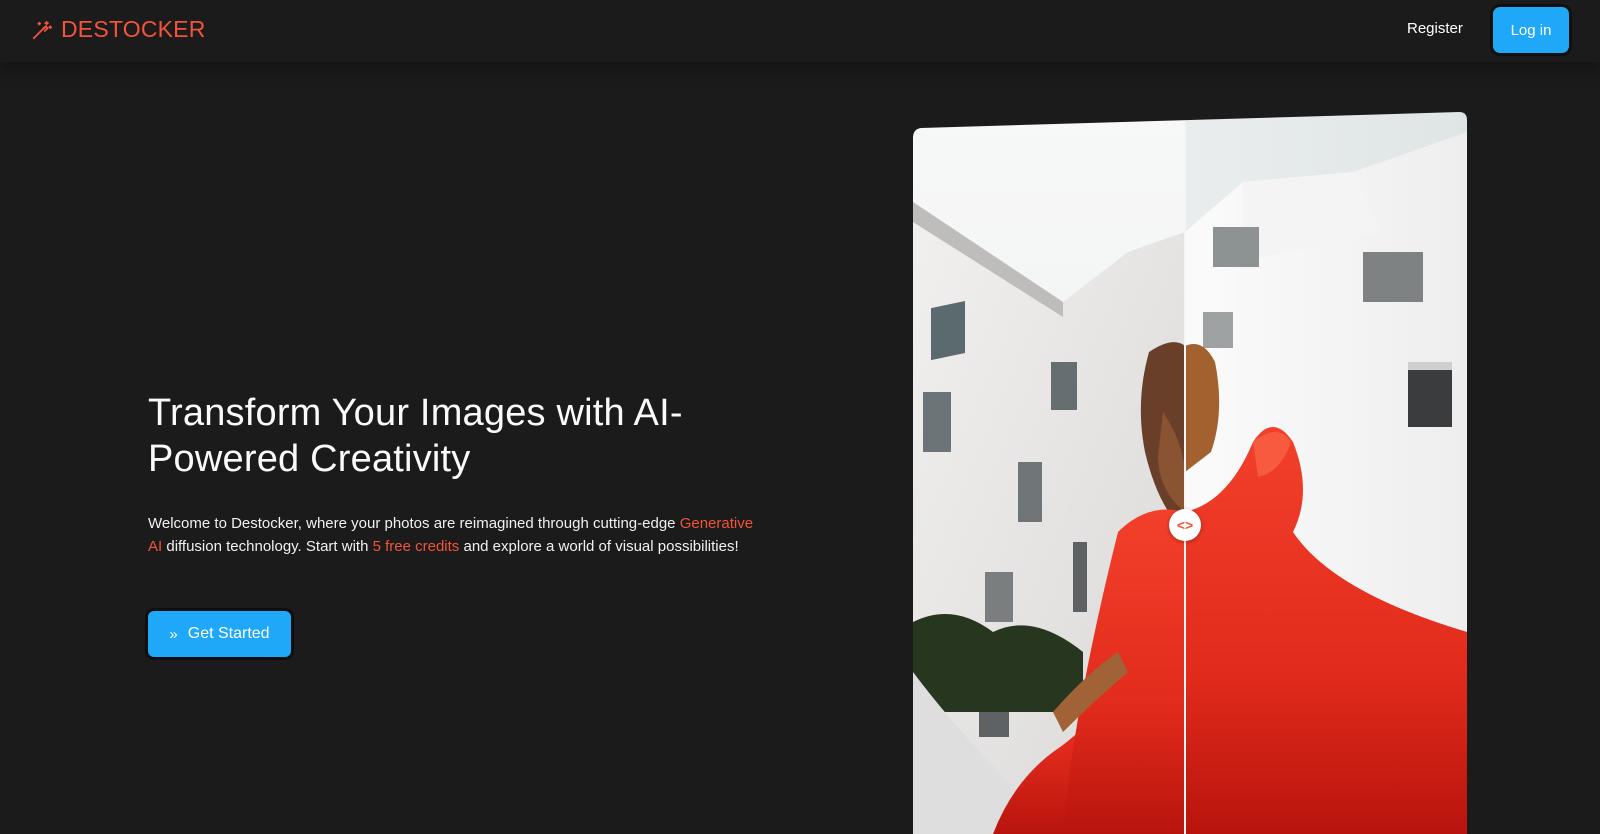 The height and width of the screenshot is (834, 1600). I want to click on double-chevron-right-icon: », so click(173, 634).